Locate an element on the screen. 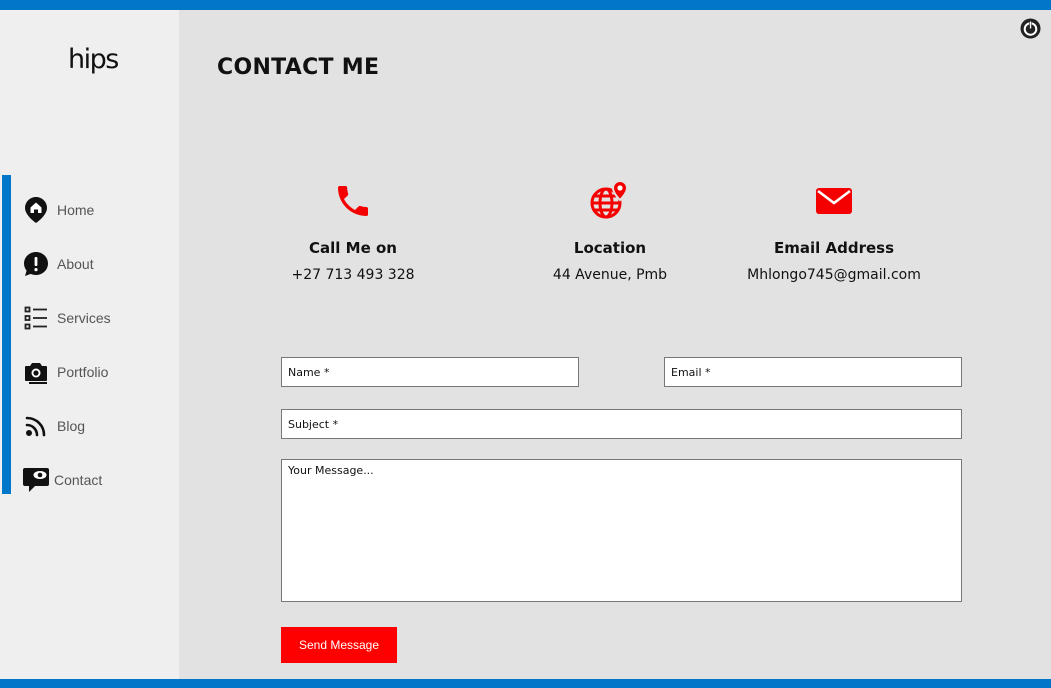  sidebar-item-contact: Contact is located at coordinates (97, 480).